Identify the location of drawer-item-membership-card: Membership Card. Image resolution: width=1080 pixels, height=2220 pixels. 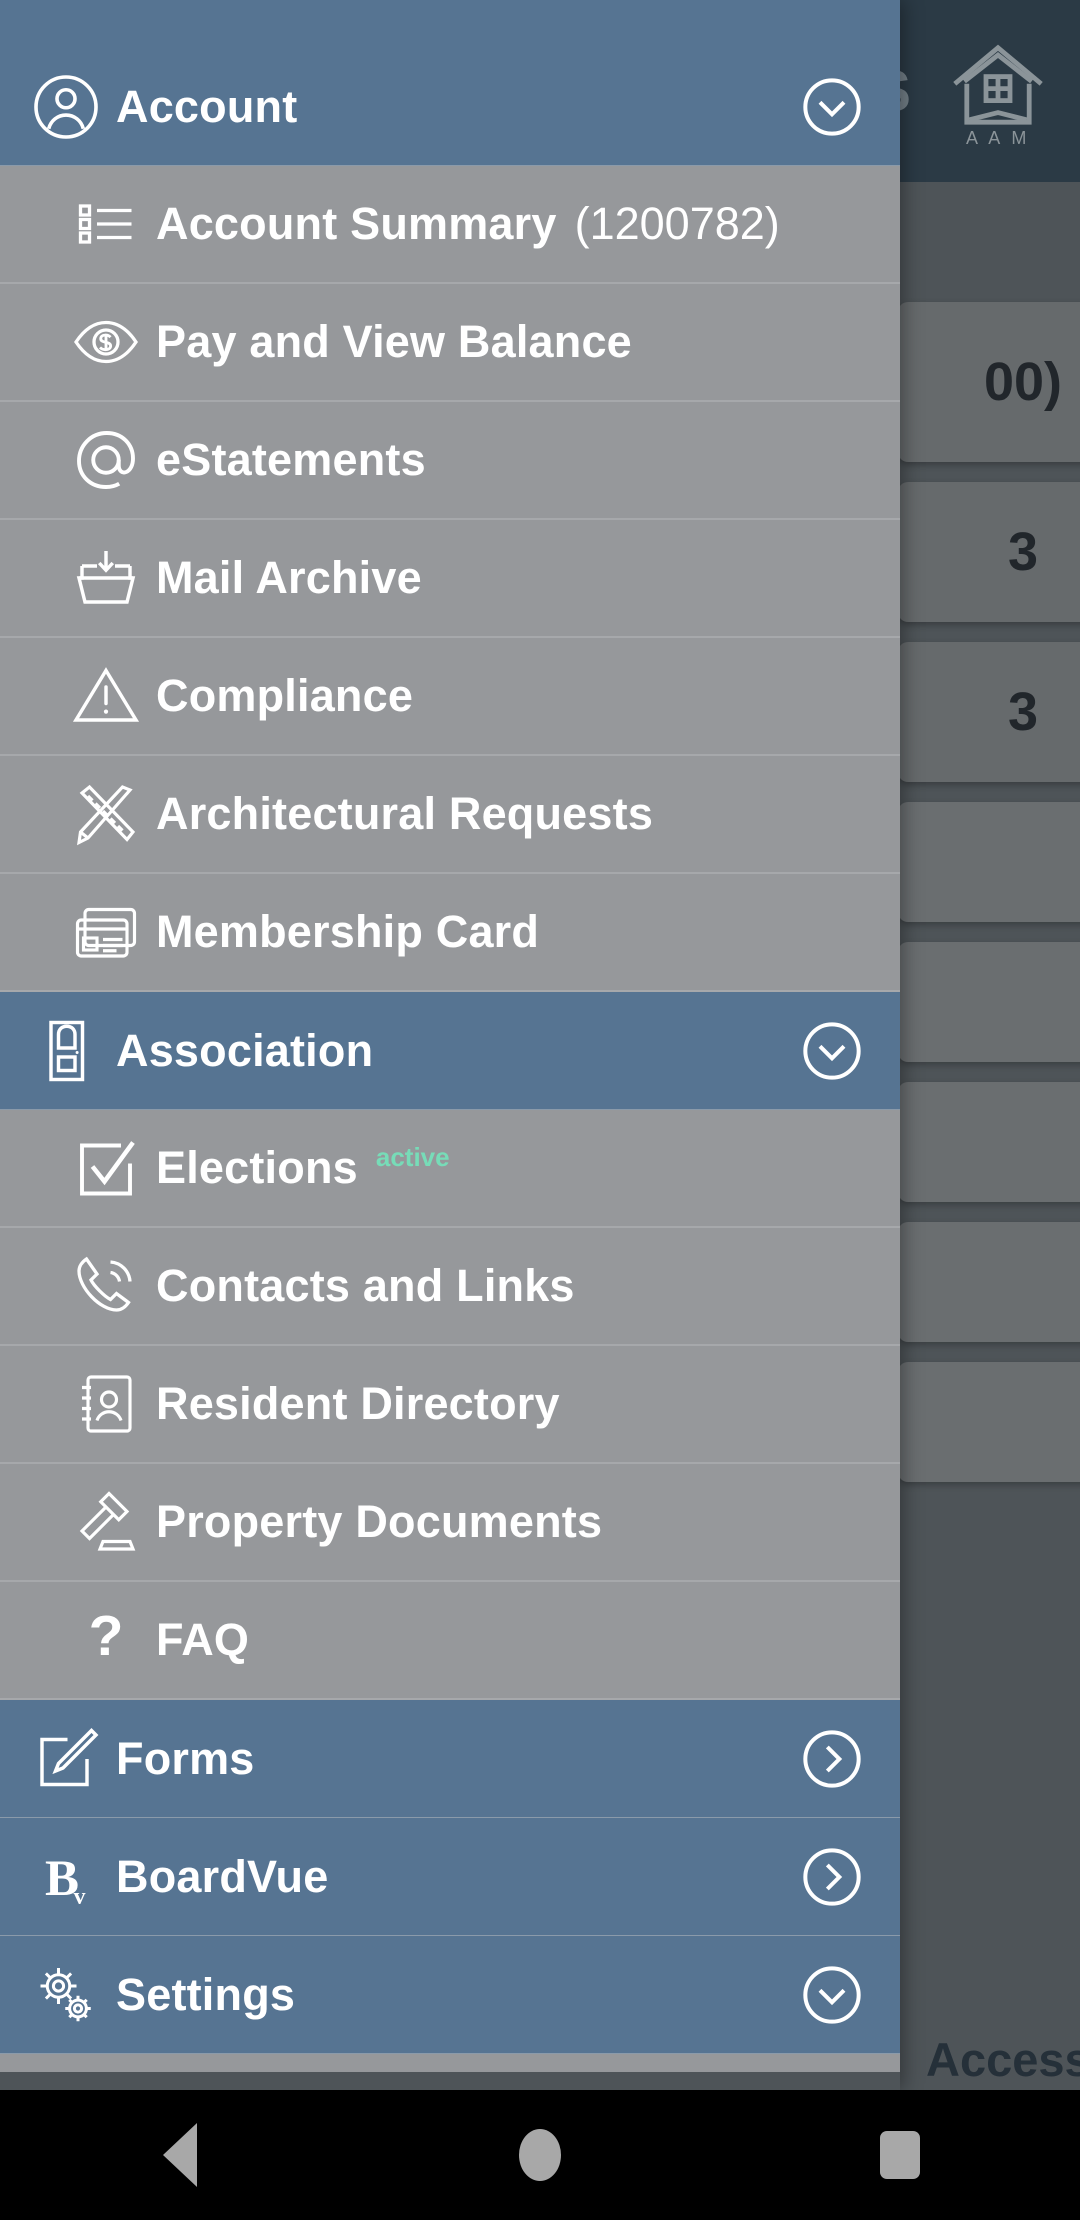
(450, 933).